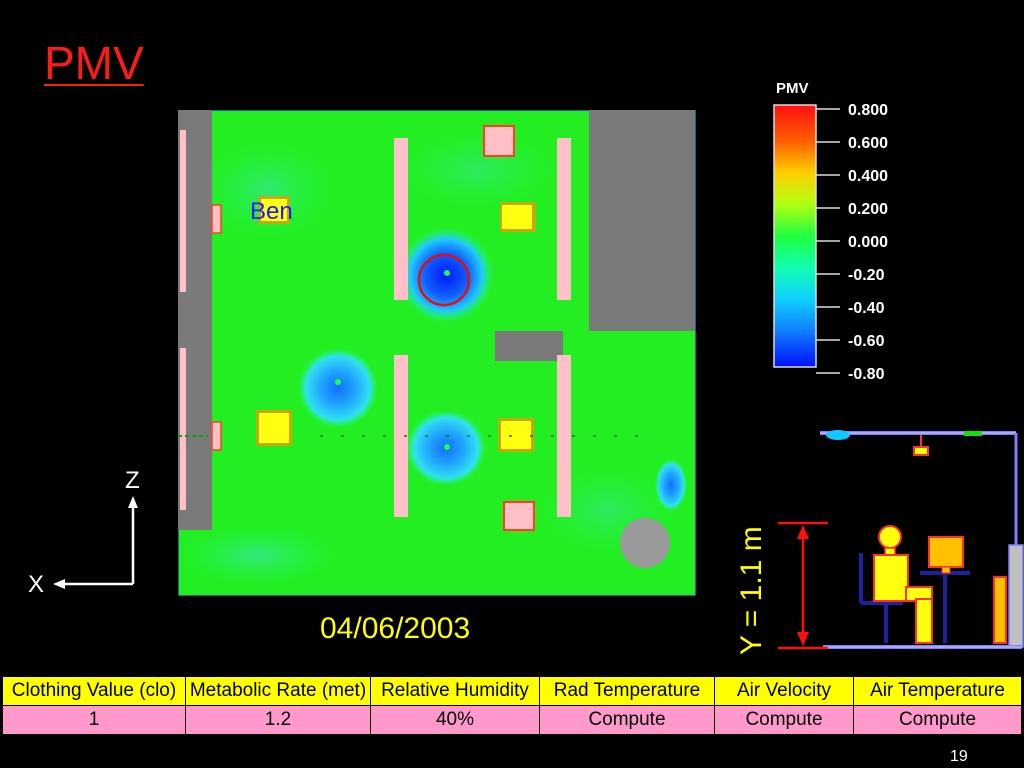 Image resolution: width=1024 pixels, height=768 pixels. I want to click on height-label: Y = 1.1 m, so click(751, 590).